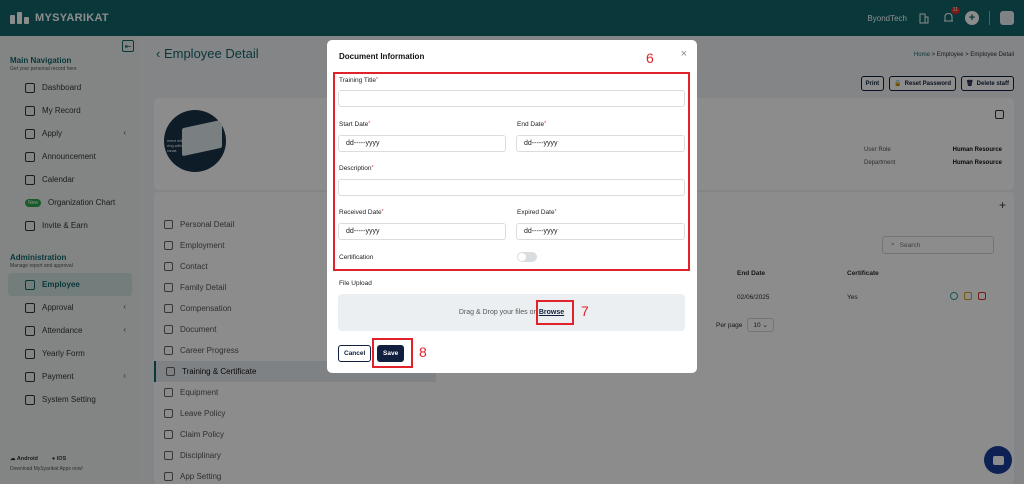 The width and height of the screenshot is (1024, 484). What do you see at coordinates (650, 58) in the screenshot?
I see `annotation-6: 6` at bounding box center [650, 58].